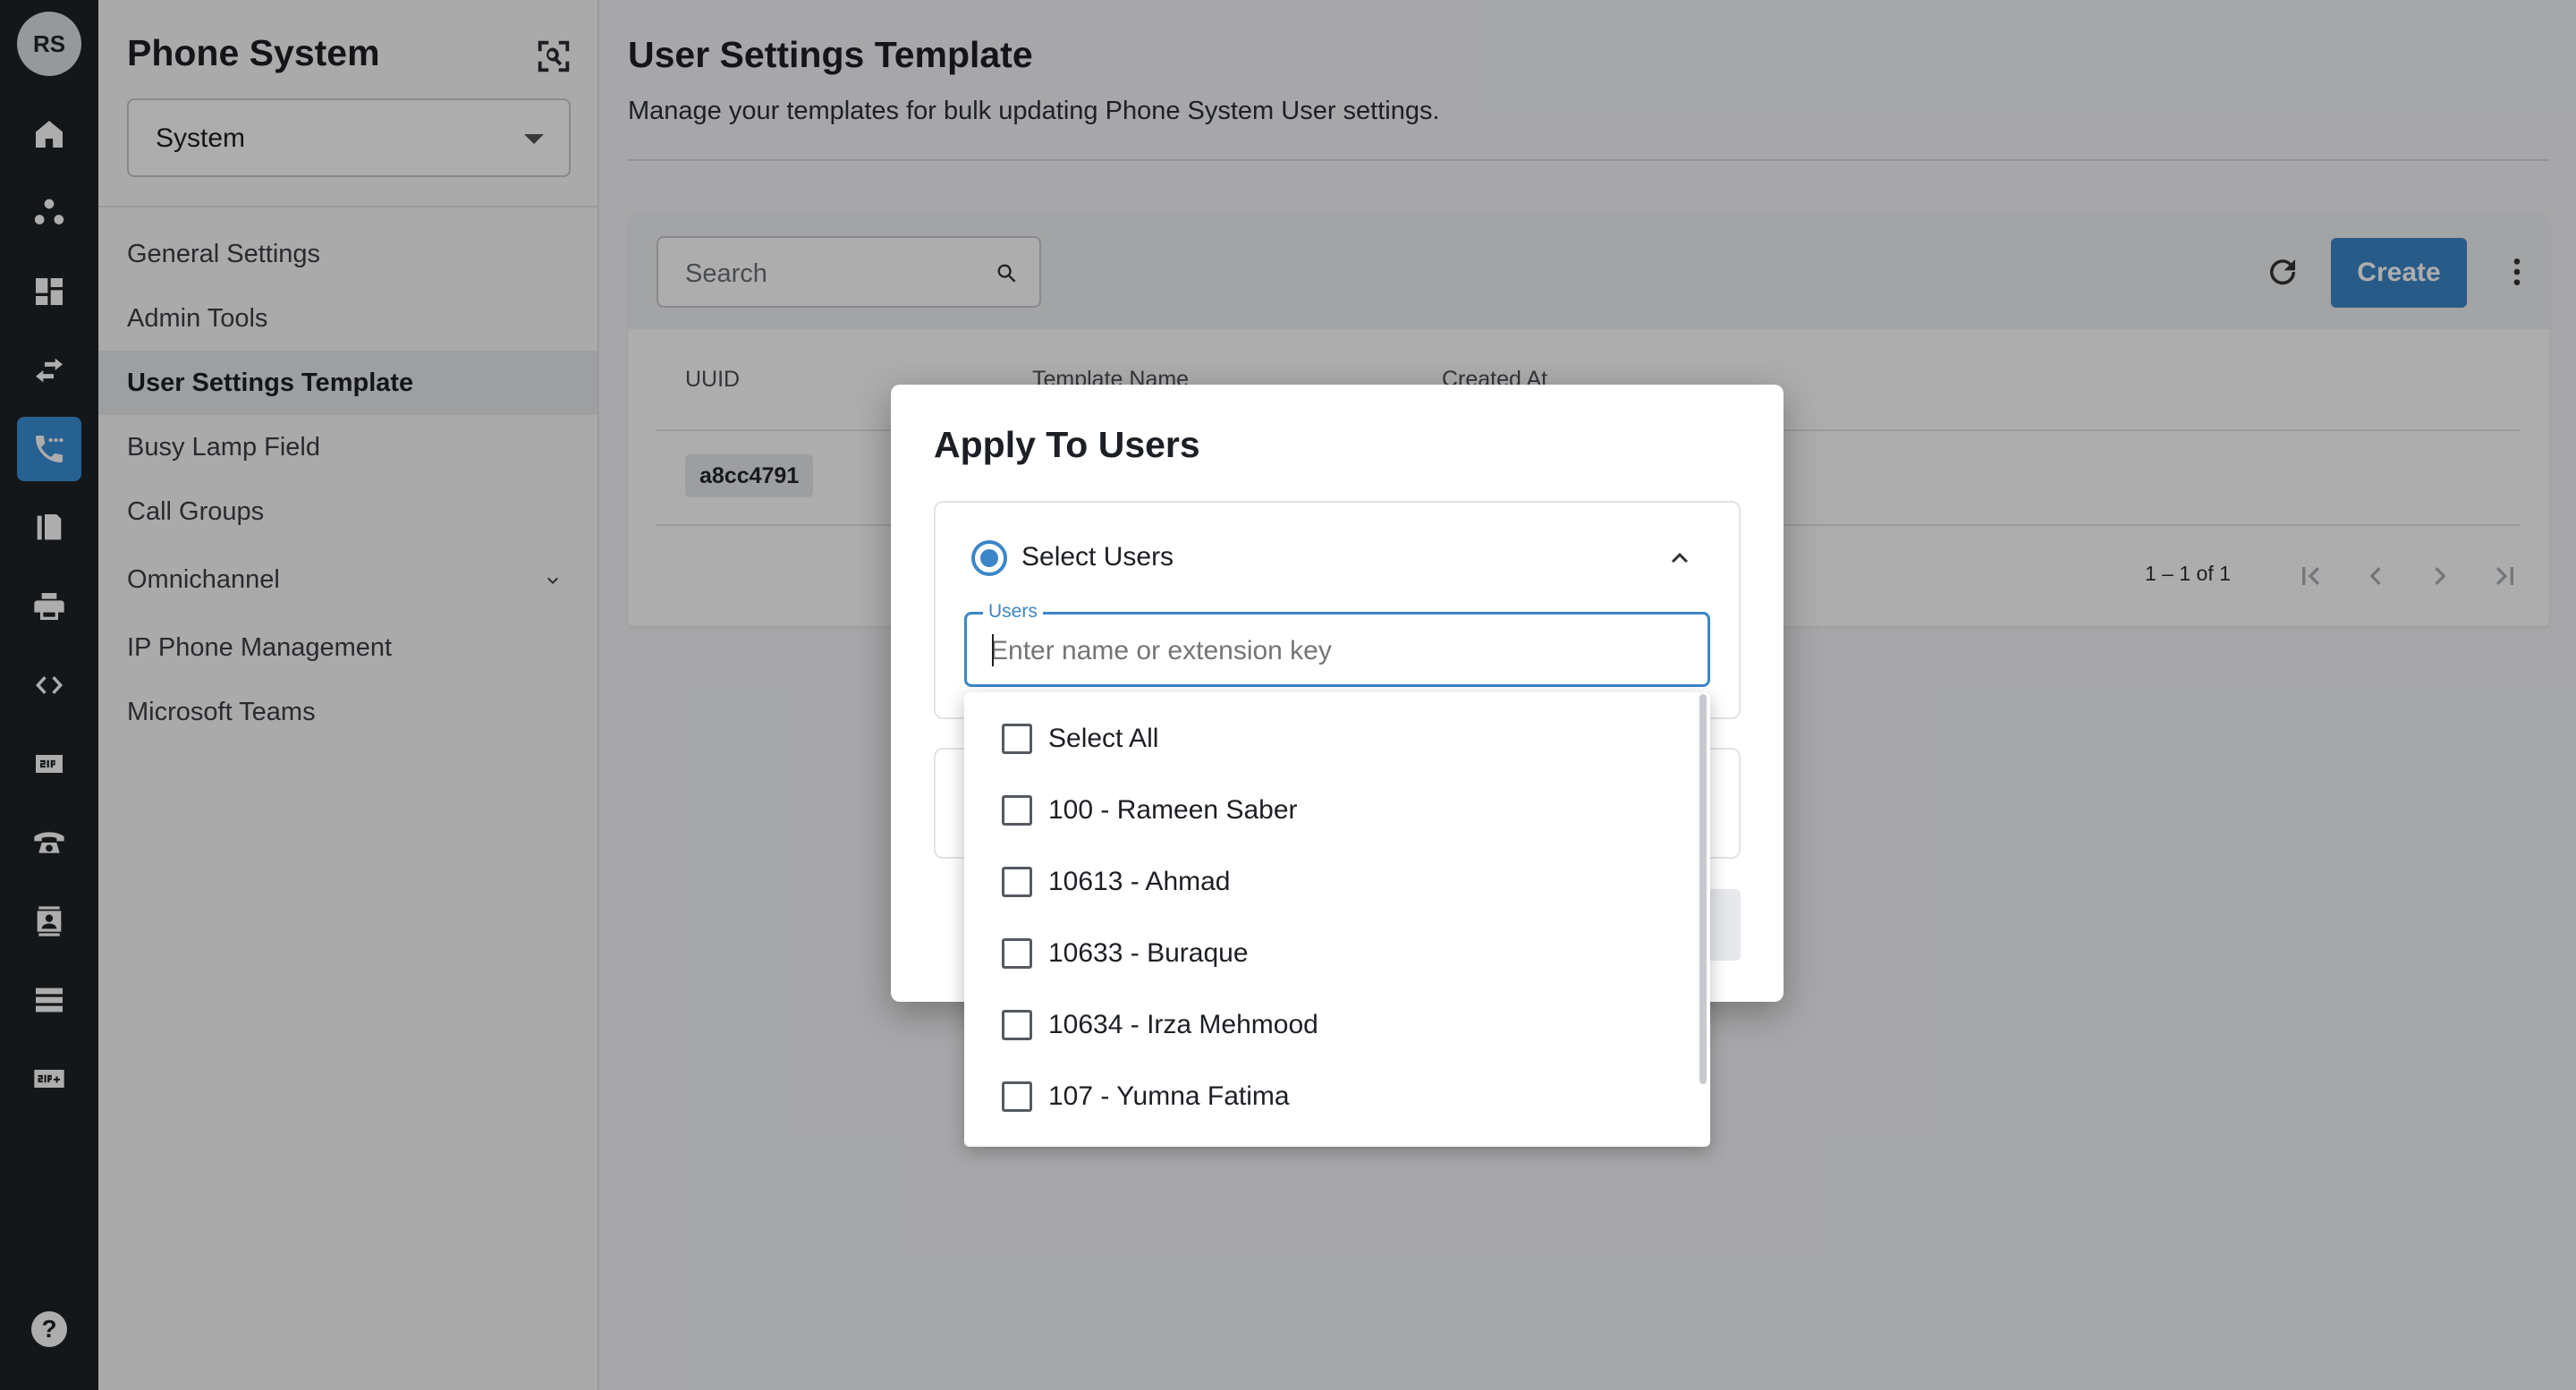 Image resolution: width=2576 pixels, height=1390 pixels. What do you see at coordinates (1148, 953) in the screenshot?
I see `option-label: 10633 - Buraque` at bounding box center [1148, 953].